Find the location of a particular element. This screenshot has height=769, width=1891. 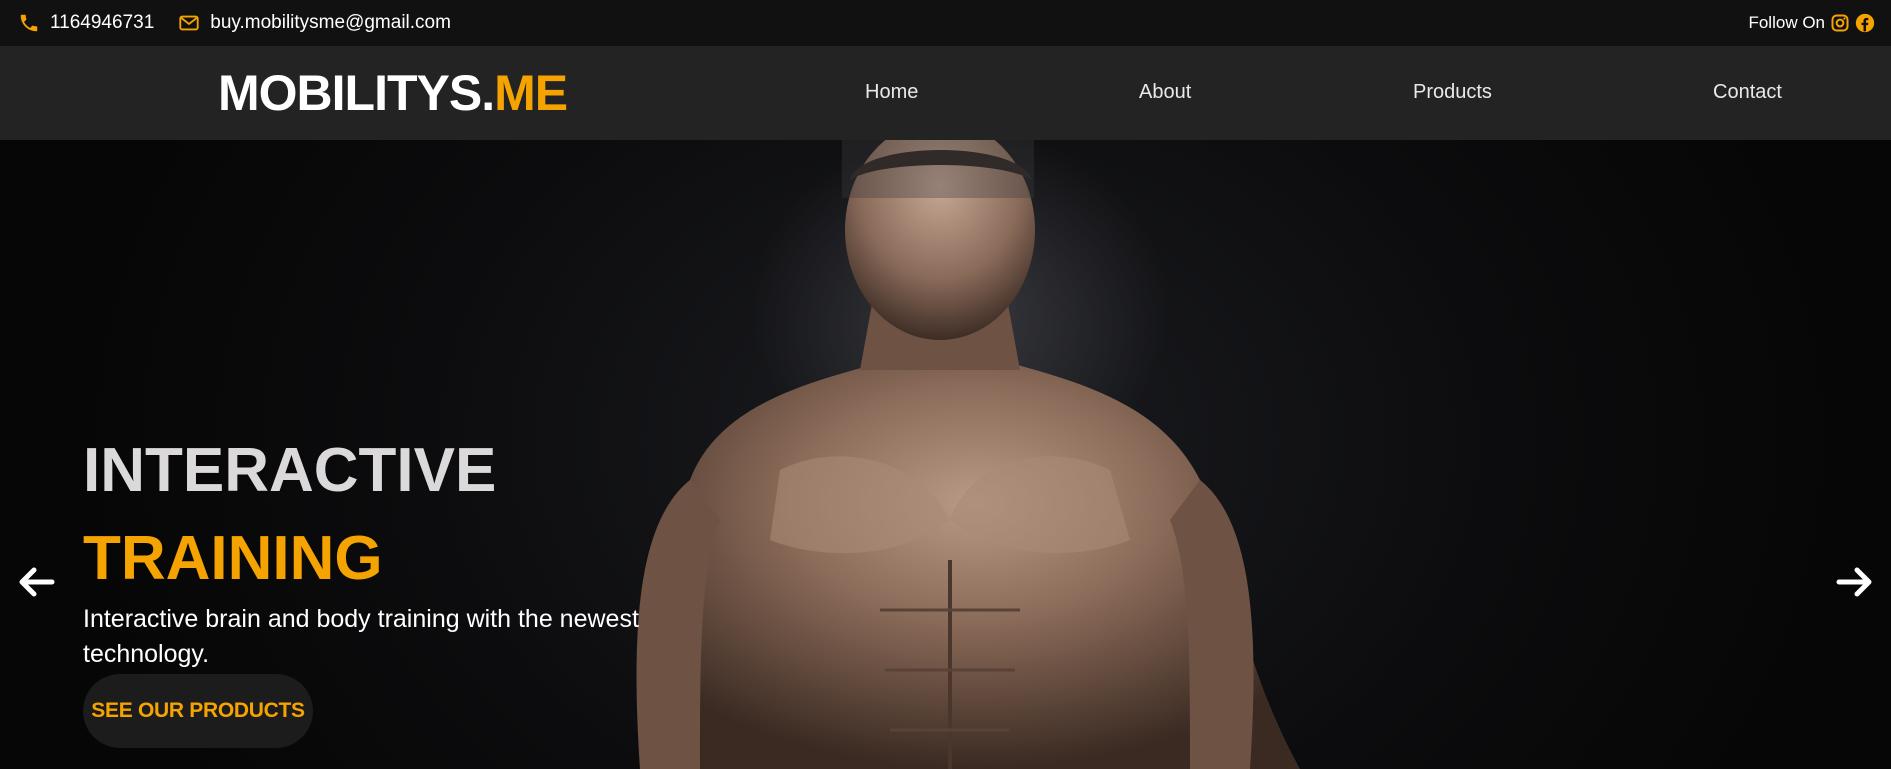

brand-name: MOBILITYS. is located at coordinates (356, 93).